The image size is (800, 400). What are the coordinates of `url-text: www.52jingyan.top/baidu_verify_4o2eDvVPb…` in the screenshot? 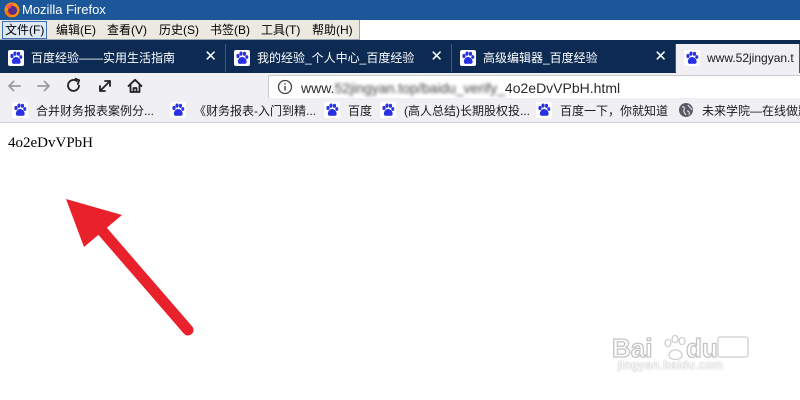 It's located at (460, 88).